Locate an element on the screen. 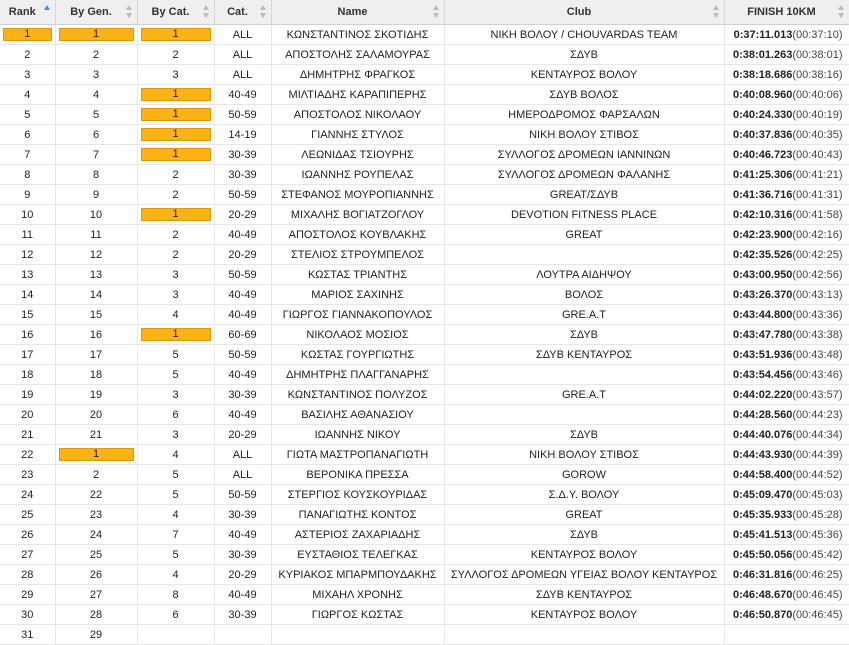  cell-finish-time: 0:44:43.930(00:44:39) is located at coordinates (786, 454).